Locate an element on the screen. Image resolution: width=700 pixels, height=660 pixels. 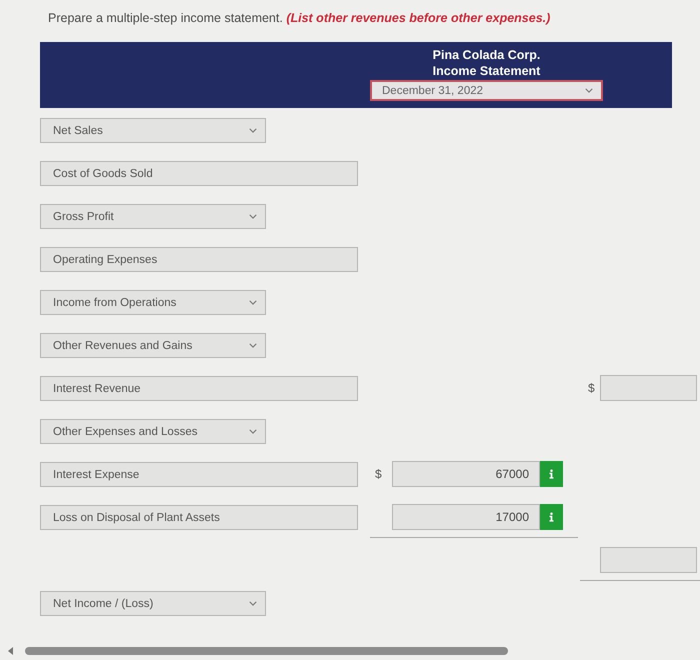
date-dropdown: December 31, 2022 is located at coordinates (486, 90).